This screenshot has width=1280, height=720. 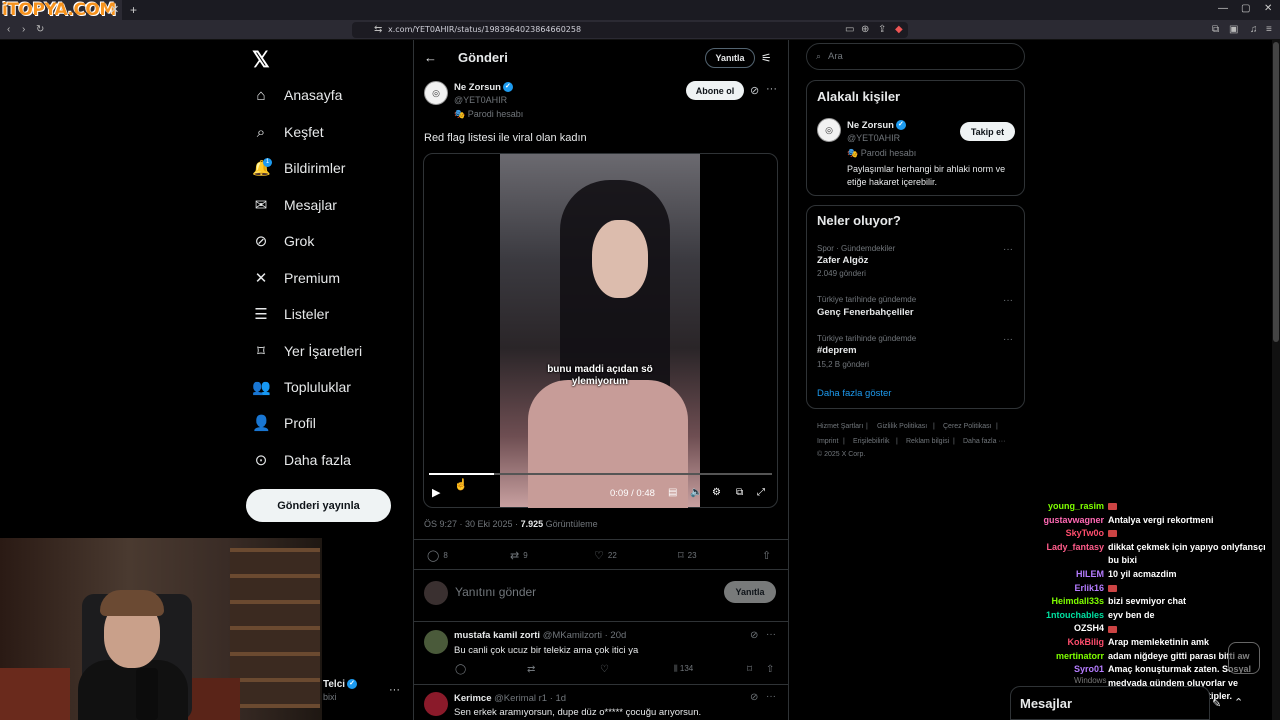 I want to click on fullscreen-icon: ⤢, so click(x=761, y=492).